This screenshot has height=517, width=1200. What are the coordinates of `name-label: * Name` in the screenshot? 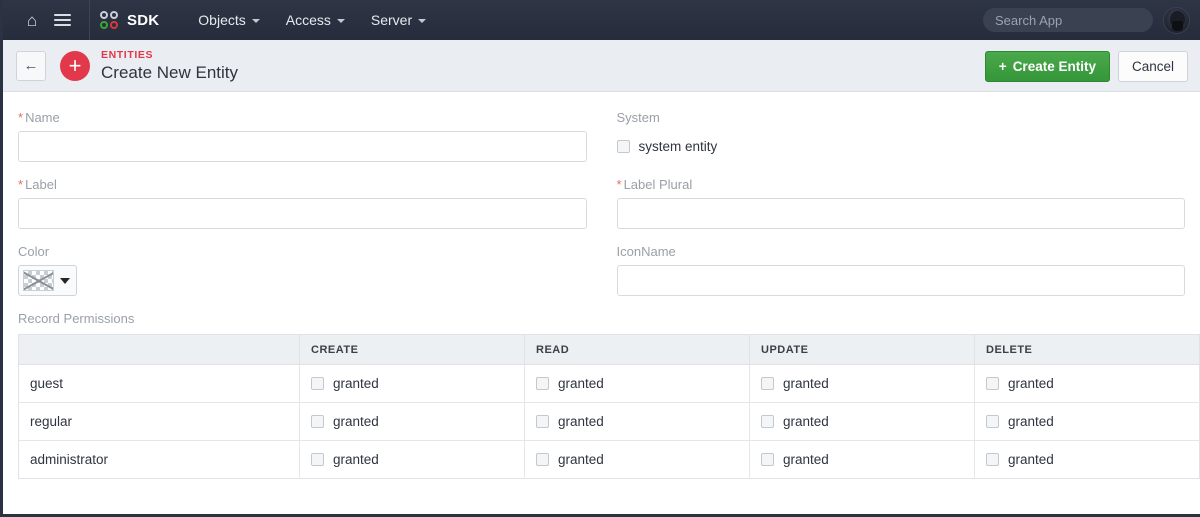 It's located at (302, 117).